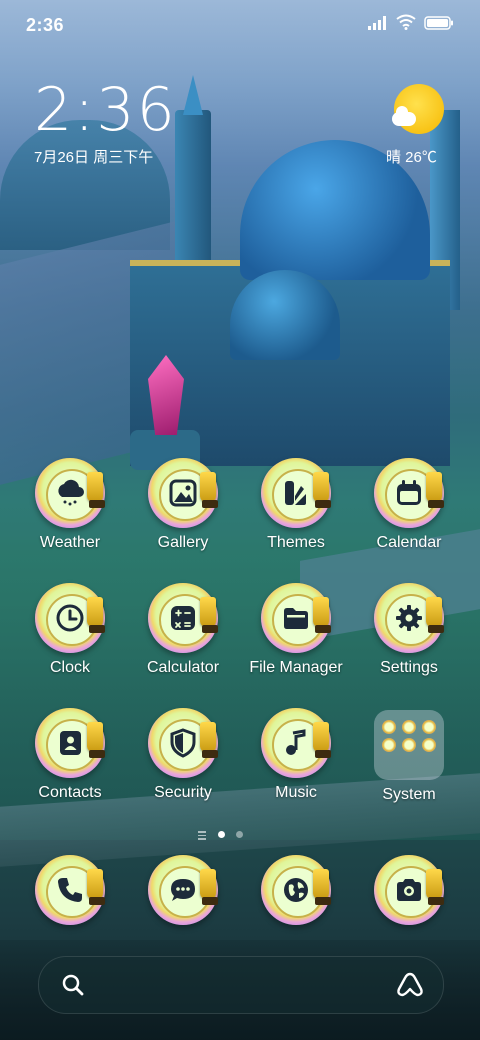  I want to click on browser-globe-icon, so click(296, 890).